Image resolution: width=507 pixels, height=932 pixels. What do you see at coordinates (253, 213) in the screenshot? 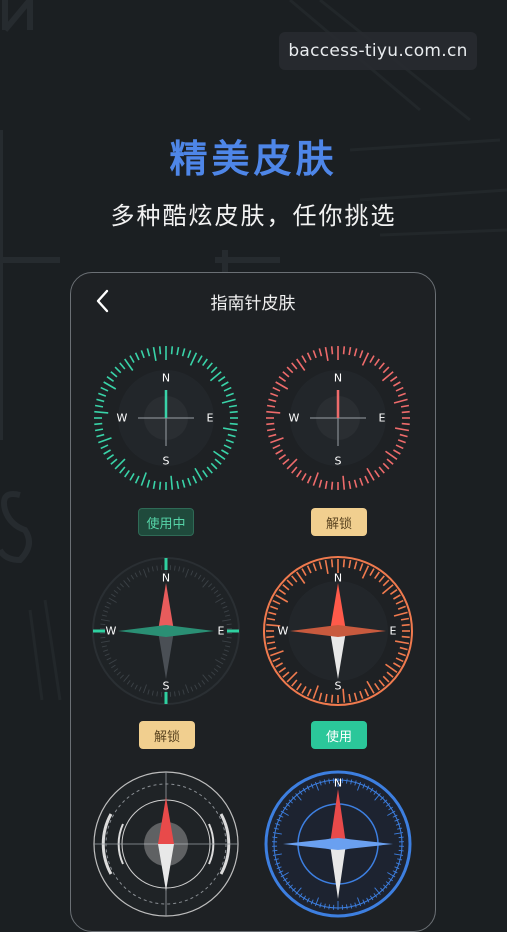
I see `subheadline: 多种酷炫皮肤，任你挑选` at bounding box center [253, 213].